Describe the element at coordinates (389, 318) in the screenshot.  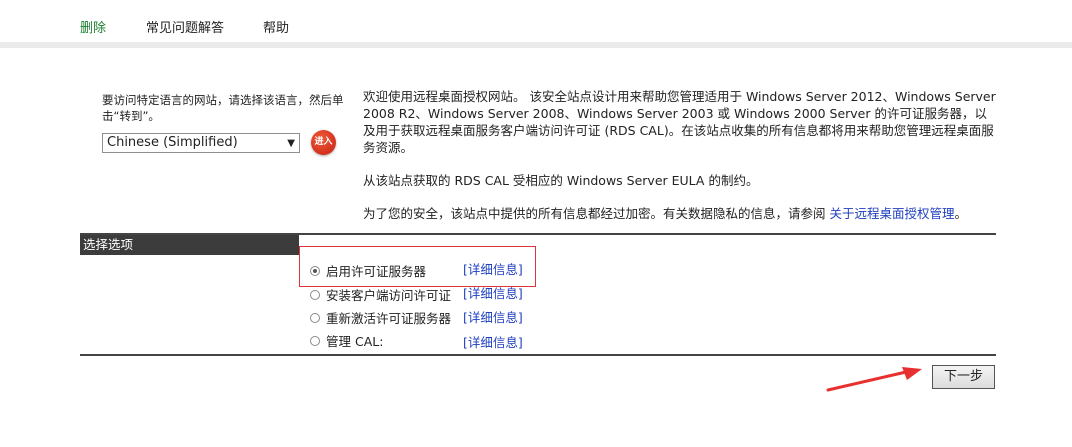
I see `option-label: 重新激活许可证服务器` at that location.